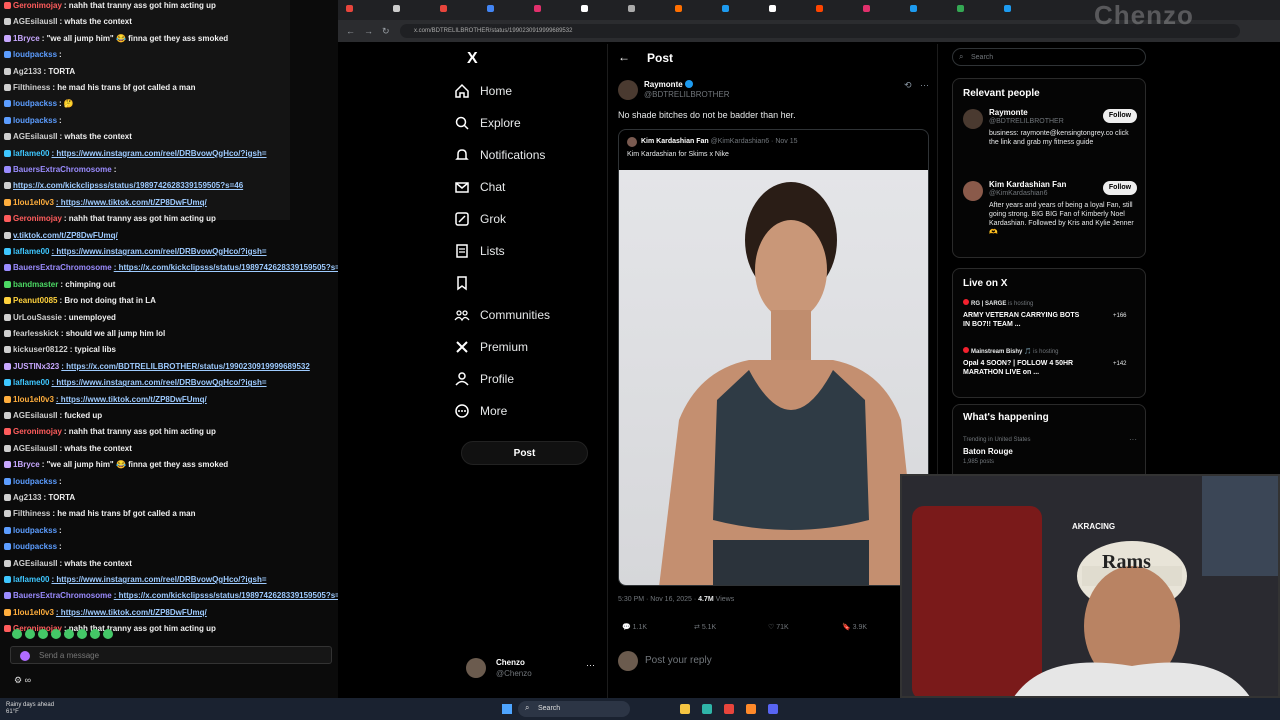  What do you see at coordinates (35, 300) in the screenshot?
I see `chat-username: Peanut0085` at bounding box center [35, 300].